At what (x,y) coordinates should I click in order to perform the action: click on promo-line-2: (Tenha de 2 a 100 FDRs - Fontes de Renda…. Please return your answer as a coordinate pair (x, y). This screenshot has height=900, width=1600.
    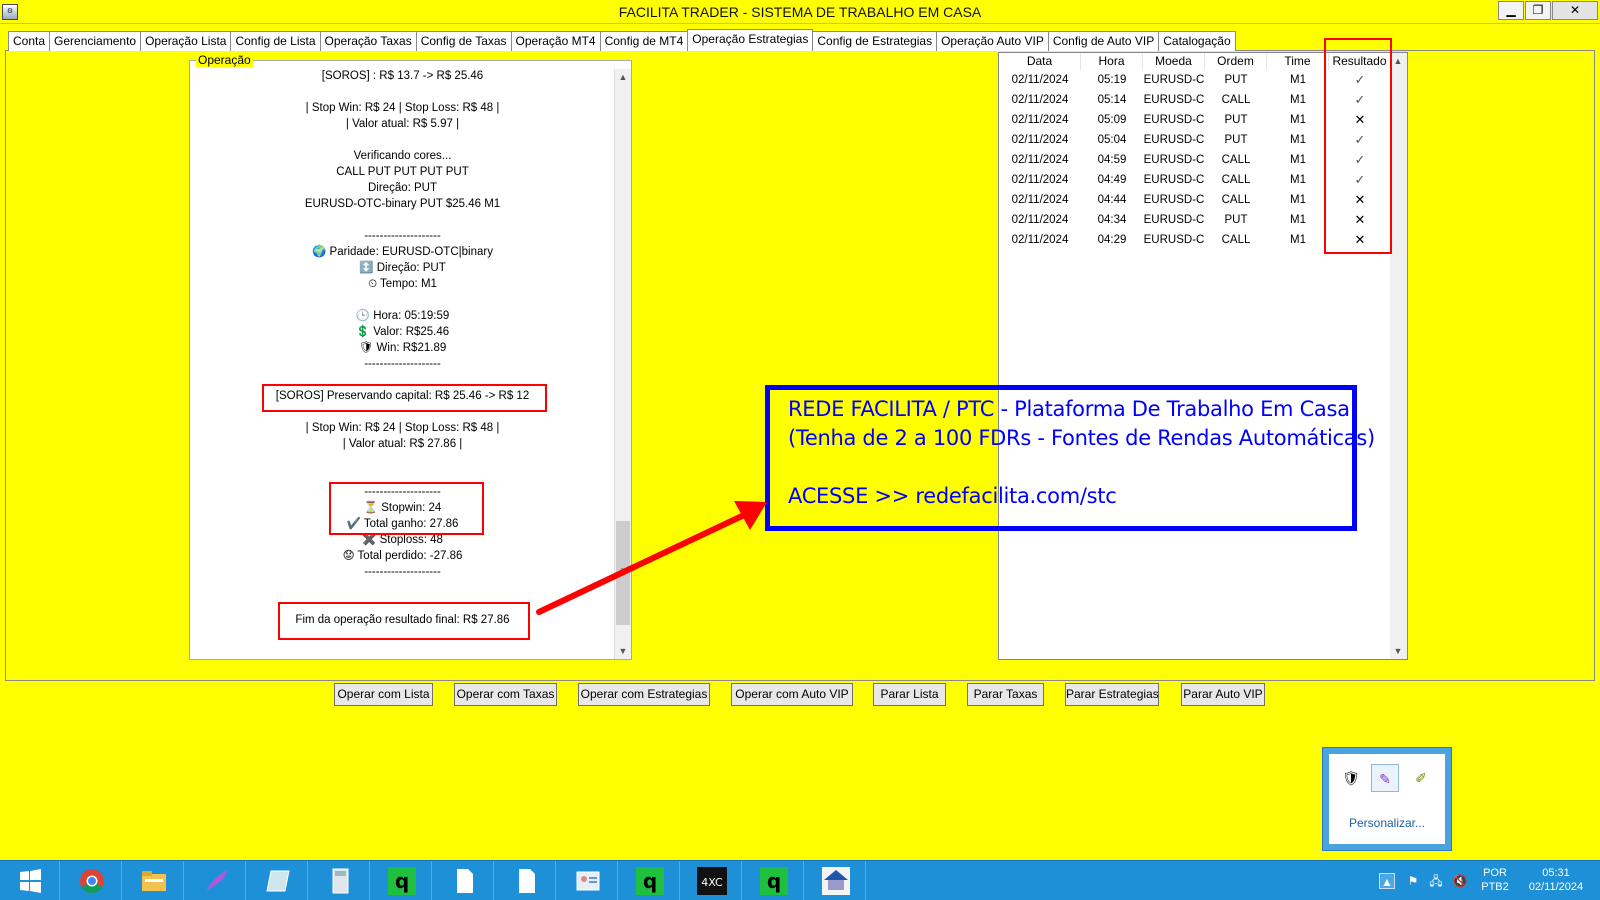
    Looking at the image, I should click on (1081, 438).